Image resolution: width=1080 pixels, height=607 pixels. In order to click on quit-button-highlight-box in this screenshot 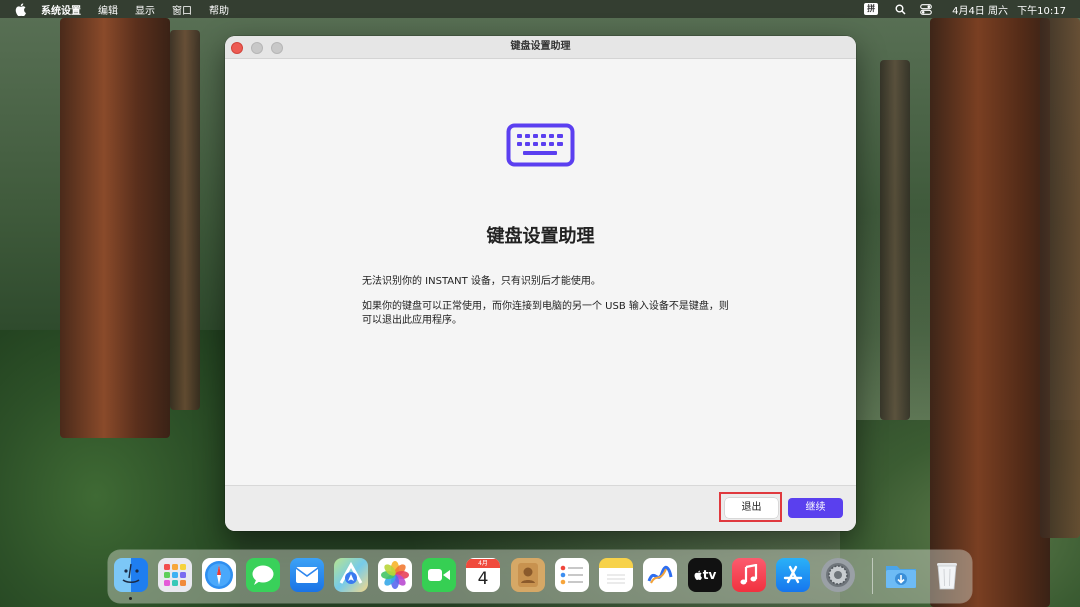, I will do `click(750, 507)`.